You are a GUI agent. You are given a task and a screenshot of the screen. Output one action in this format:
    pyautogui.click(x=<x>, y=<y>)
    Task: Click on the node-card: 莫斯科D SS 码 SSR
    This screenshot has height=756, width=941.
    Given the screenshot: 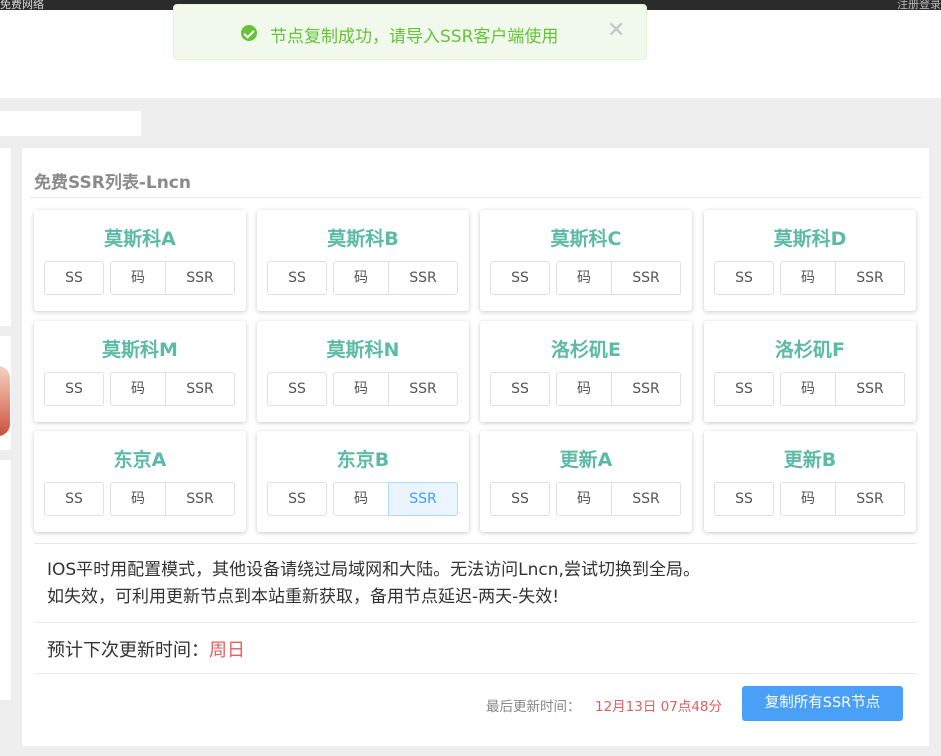 What is the action you would take?
    pyautogui.click(x=810, y=260)
    